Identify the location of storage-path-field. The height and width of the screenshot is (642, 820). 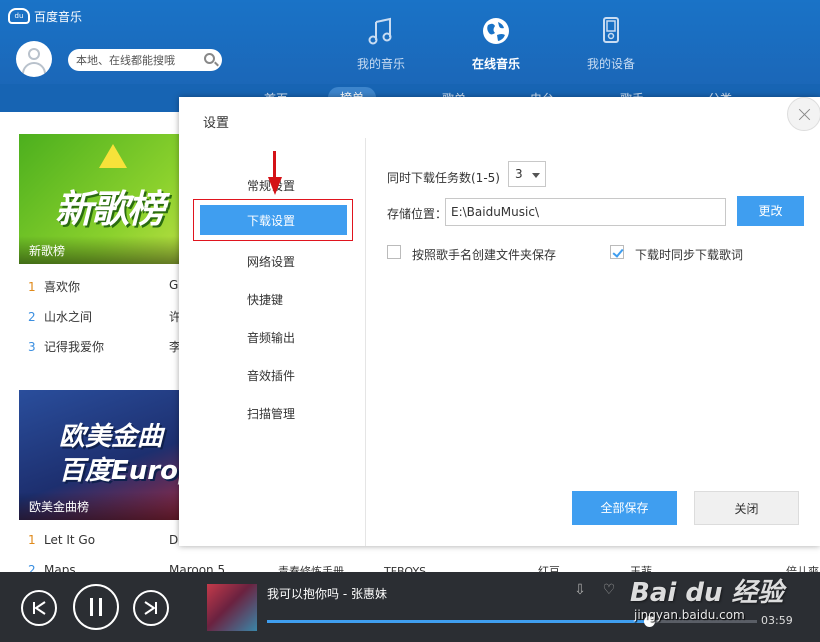
(585, 212).